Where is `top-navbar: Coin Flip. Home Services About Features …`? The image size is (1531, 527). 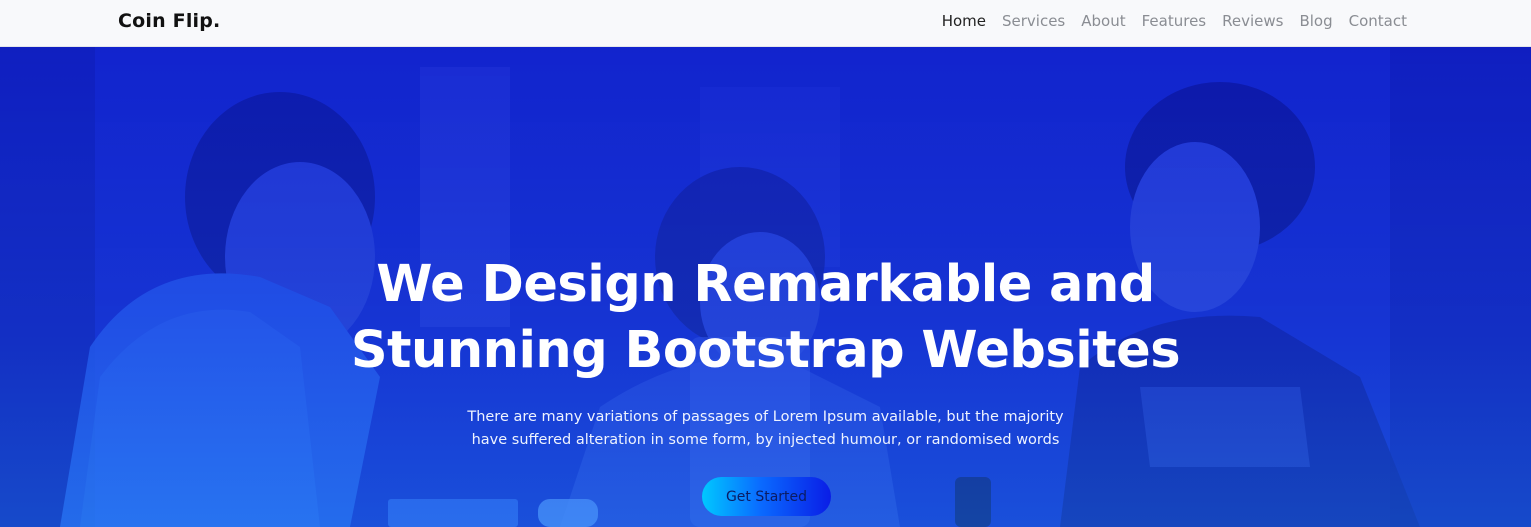 top-navbar: Coin Flip. Home Services About Features … is located at coordinates (765, 23).